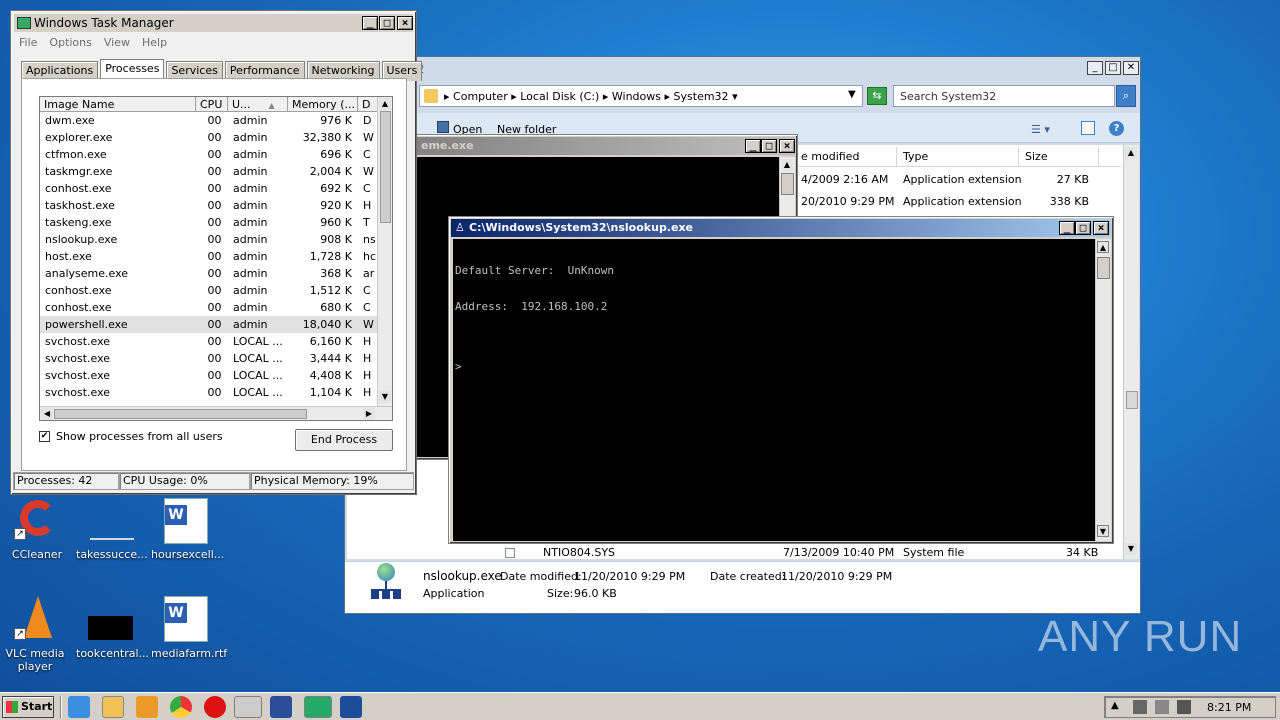  I want to click on process-row: svchost.exe 00 LOCAL ... 4,408 K H, so click(216, 375).